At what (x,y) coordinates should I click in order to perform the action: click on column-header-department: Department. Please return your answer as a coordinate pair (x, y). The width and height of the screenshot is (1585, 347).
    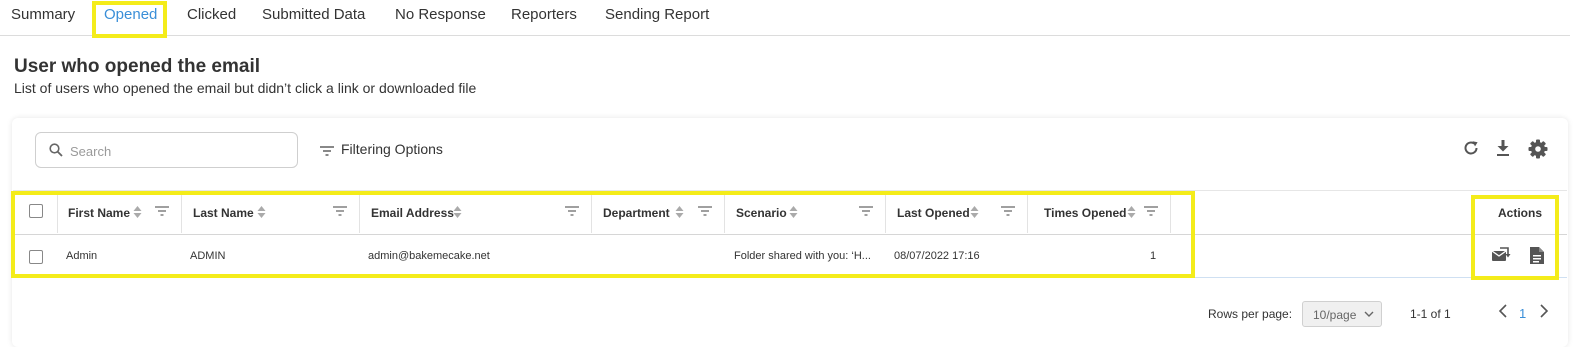
    Looking at the image, I should click on (636, 213).